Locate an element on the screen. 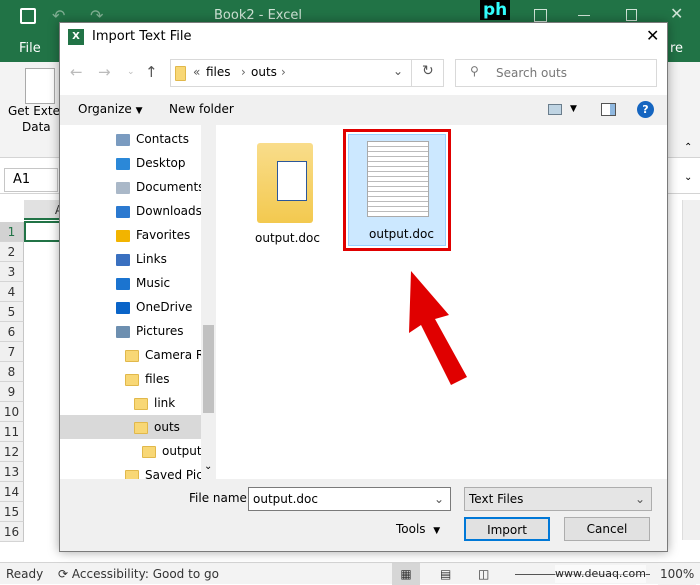 Image resolution: width=700 pixels, height=585 pixels. page-layout-icon: ▤ is located at coordinates (445, 574).